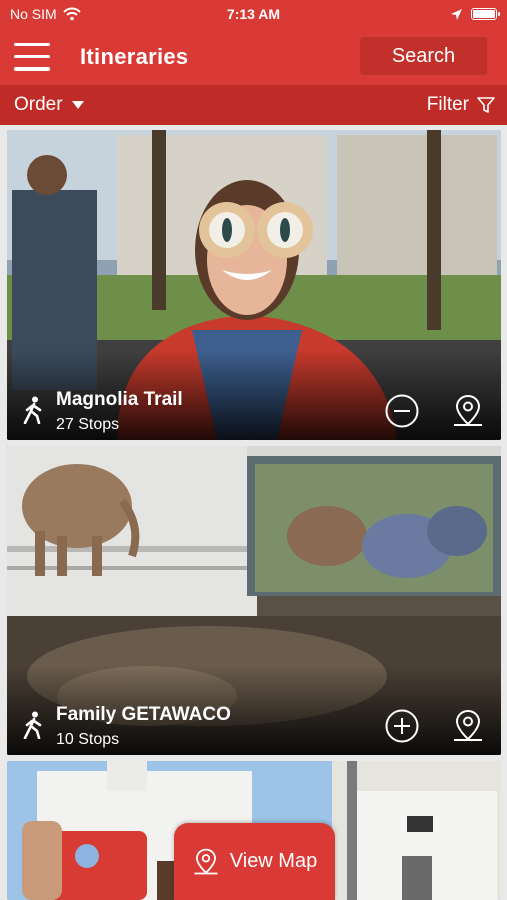  What do you see at coordinates (423, 56) in the screenshot?
I see `search-button: Search` at bounding box center [423, 56].